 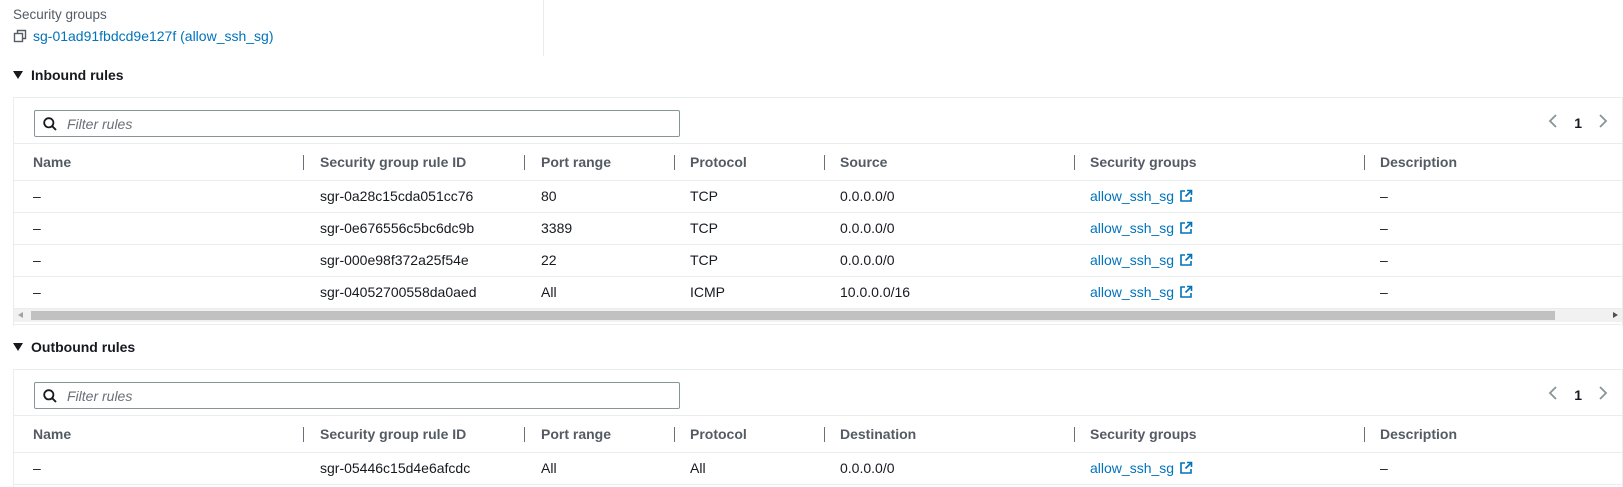 I want to click on column-header-source: Source, so click(x=863, y=162).